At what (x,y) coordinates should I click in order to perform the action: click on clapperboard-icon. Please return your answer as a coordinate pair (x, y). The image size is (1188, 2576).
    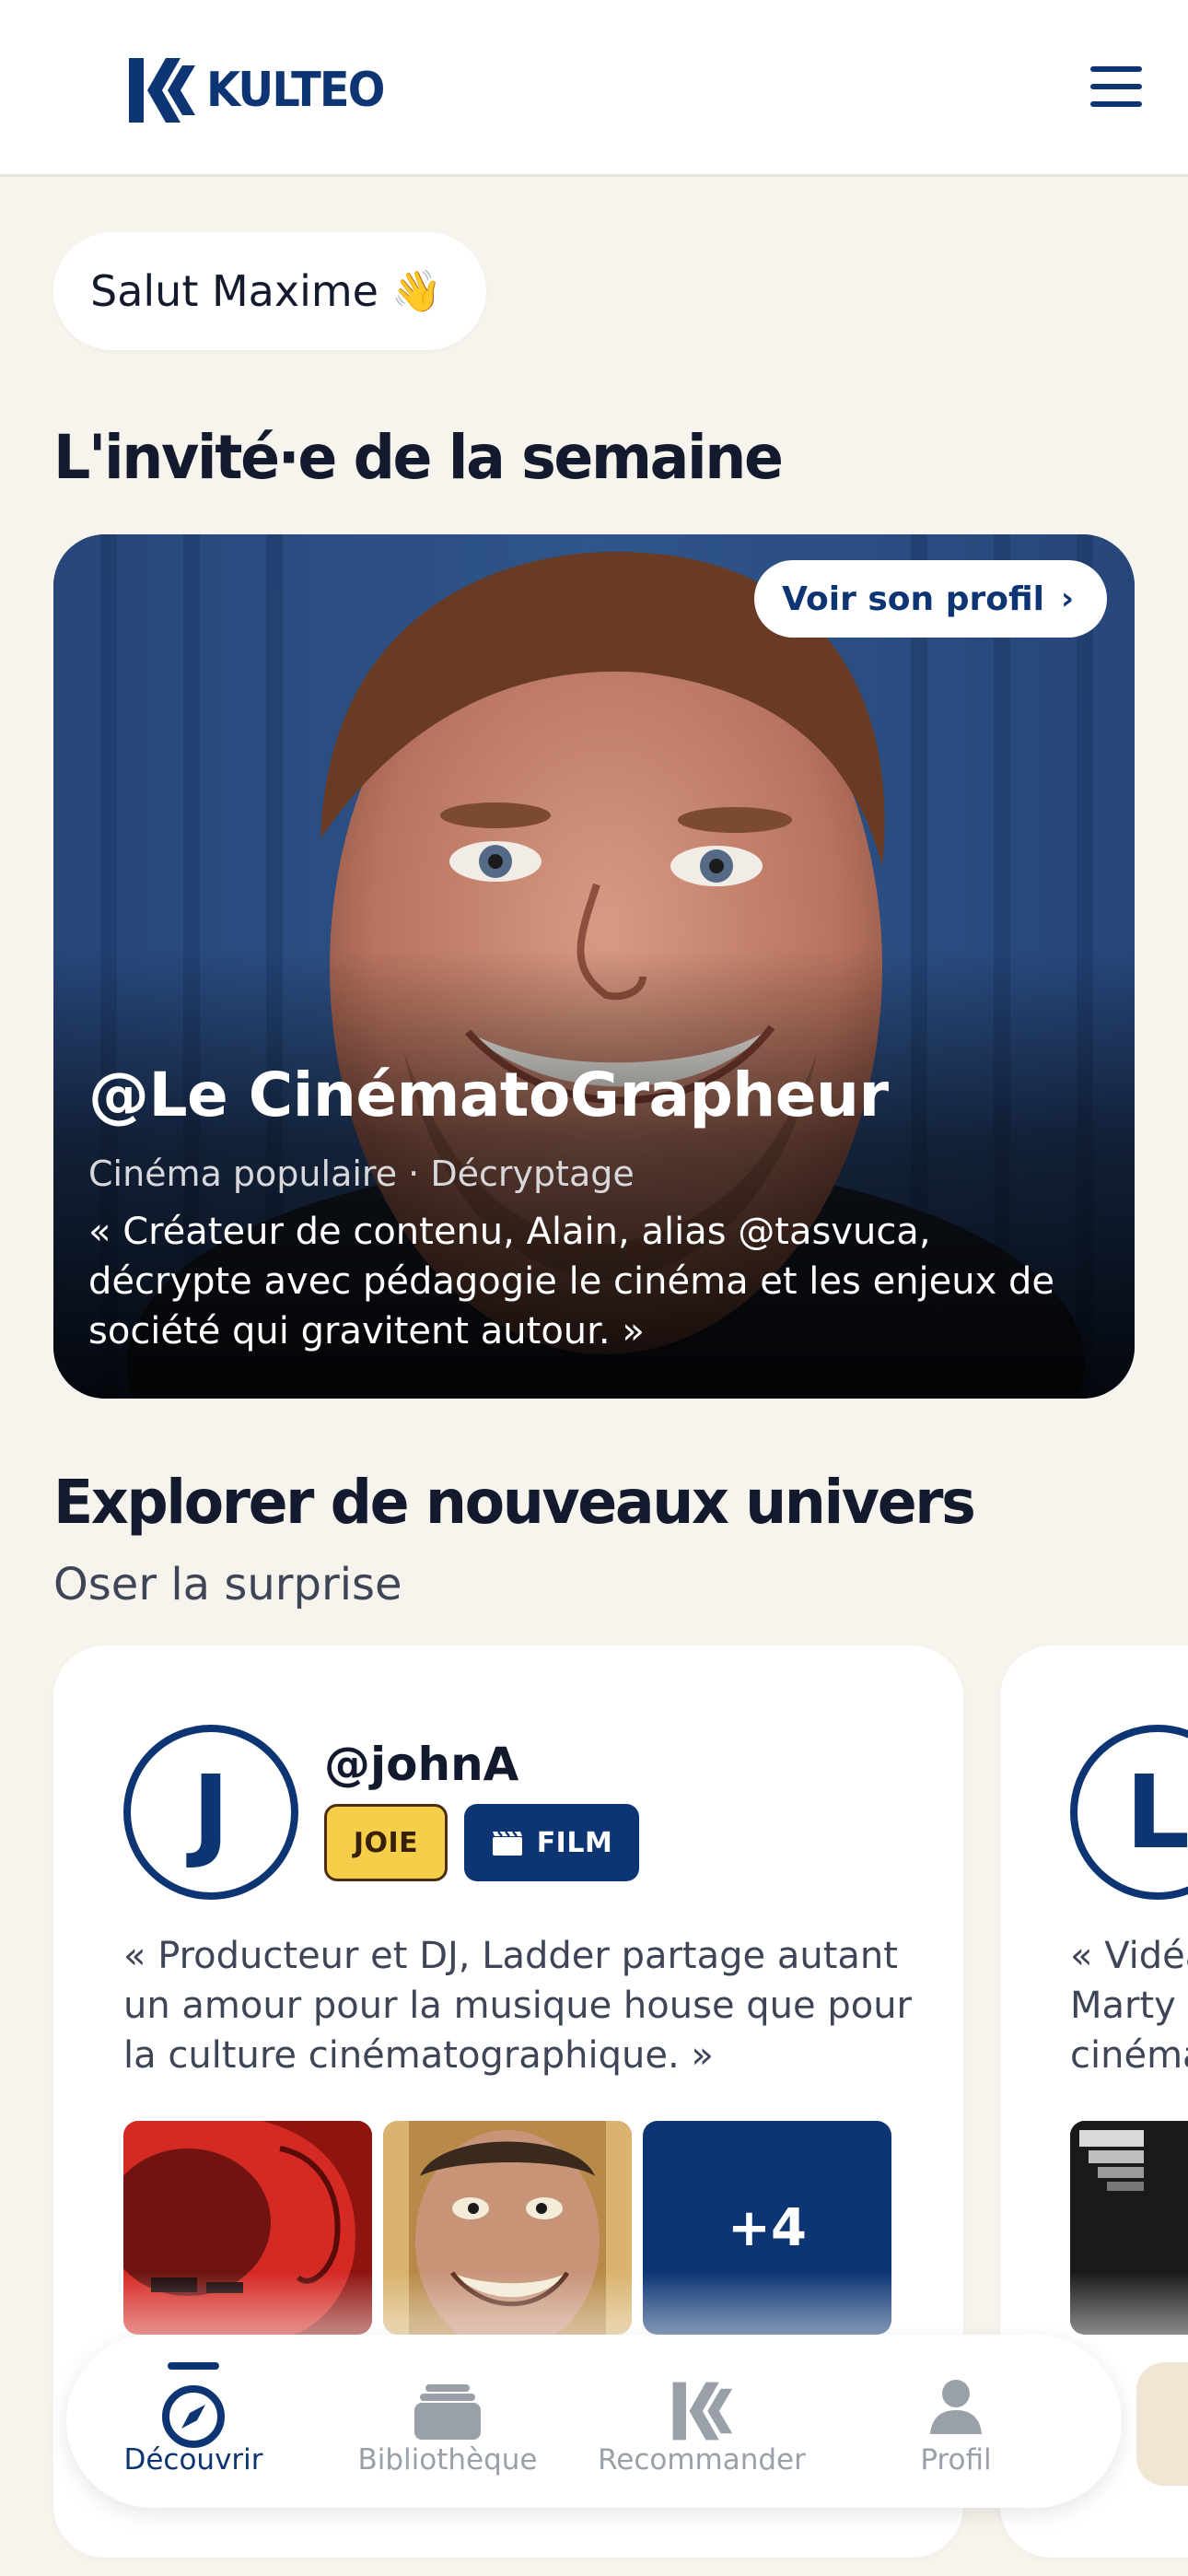
    Looking at the image, I should click on (507, 1843).